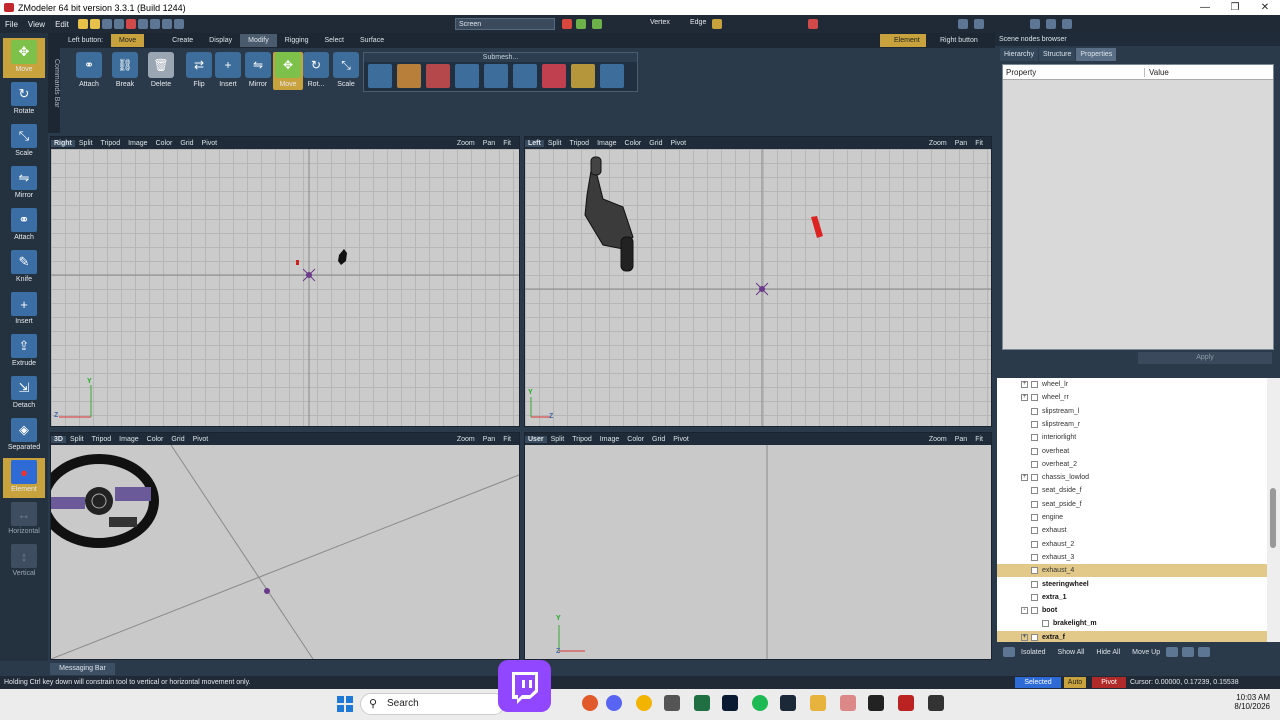 The width and height of the screenshot is (1280, 720). What do you see at coordinates (1273, 518) in the screenshot?
I see `scrollbar-thumb` at bounding box center [1273, 518].